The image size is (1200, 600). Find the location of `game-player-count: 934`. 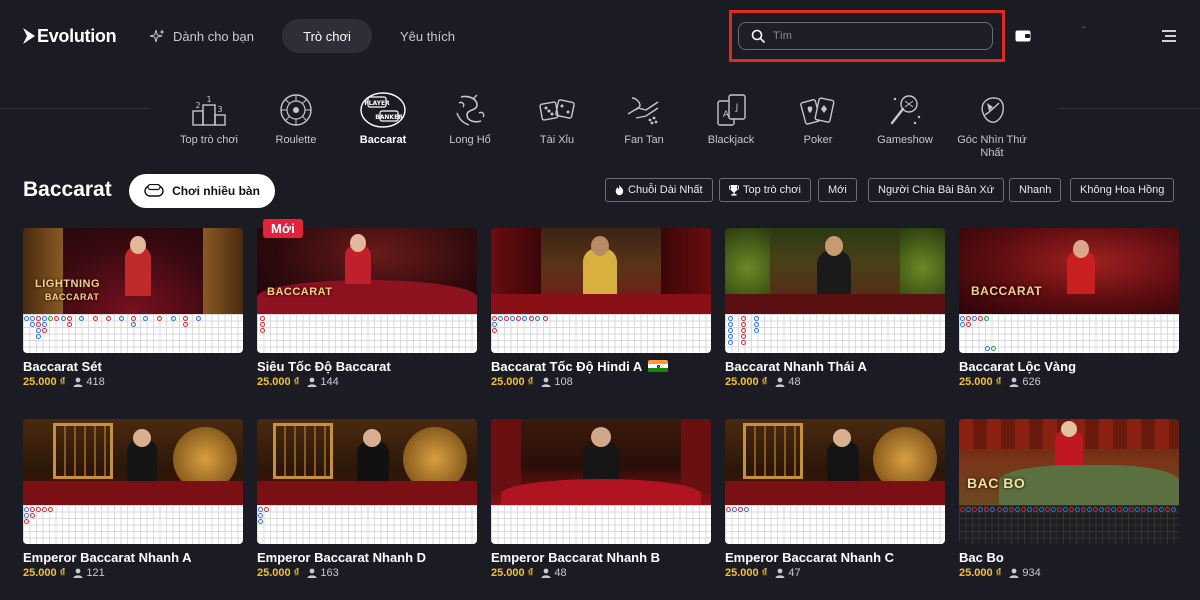

game-player-count: 934 is located at coordinates (1025, 573).